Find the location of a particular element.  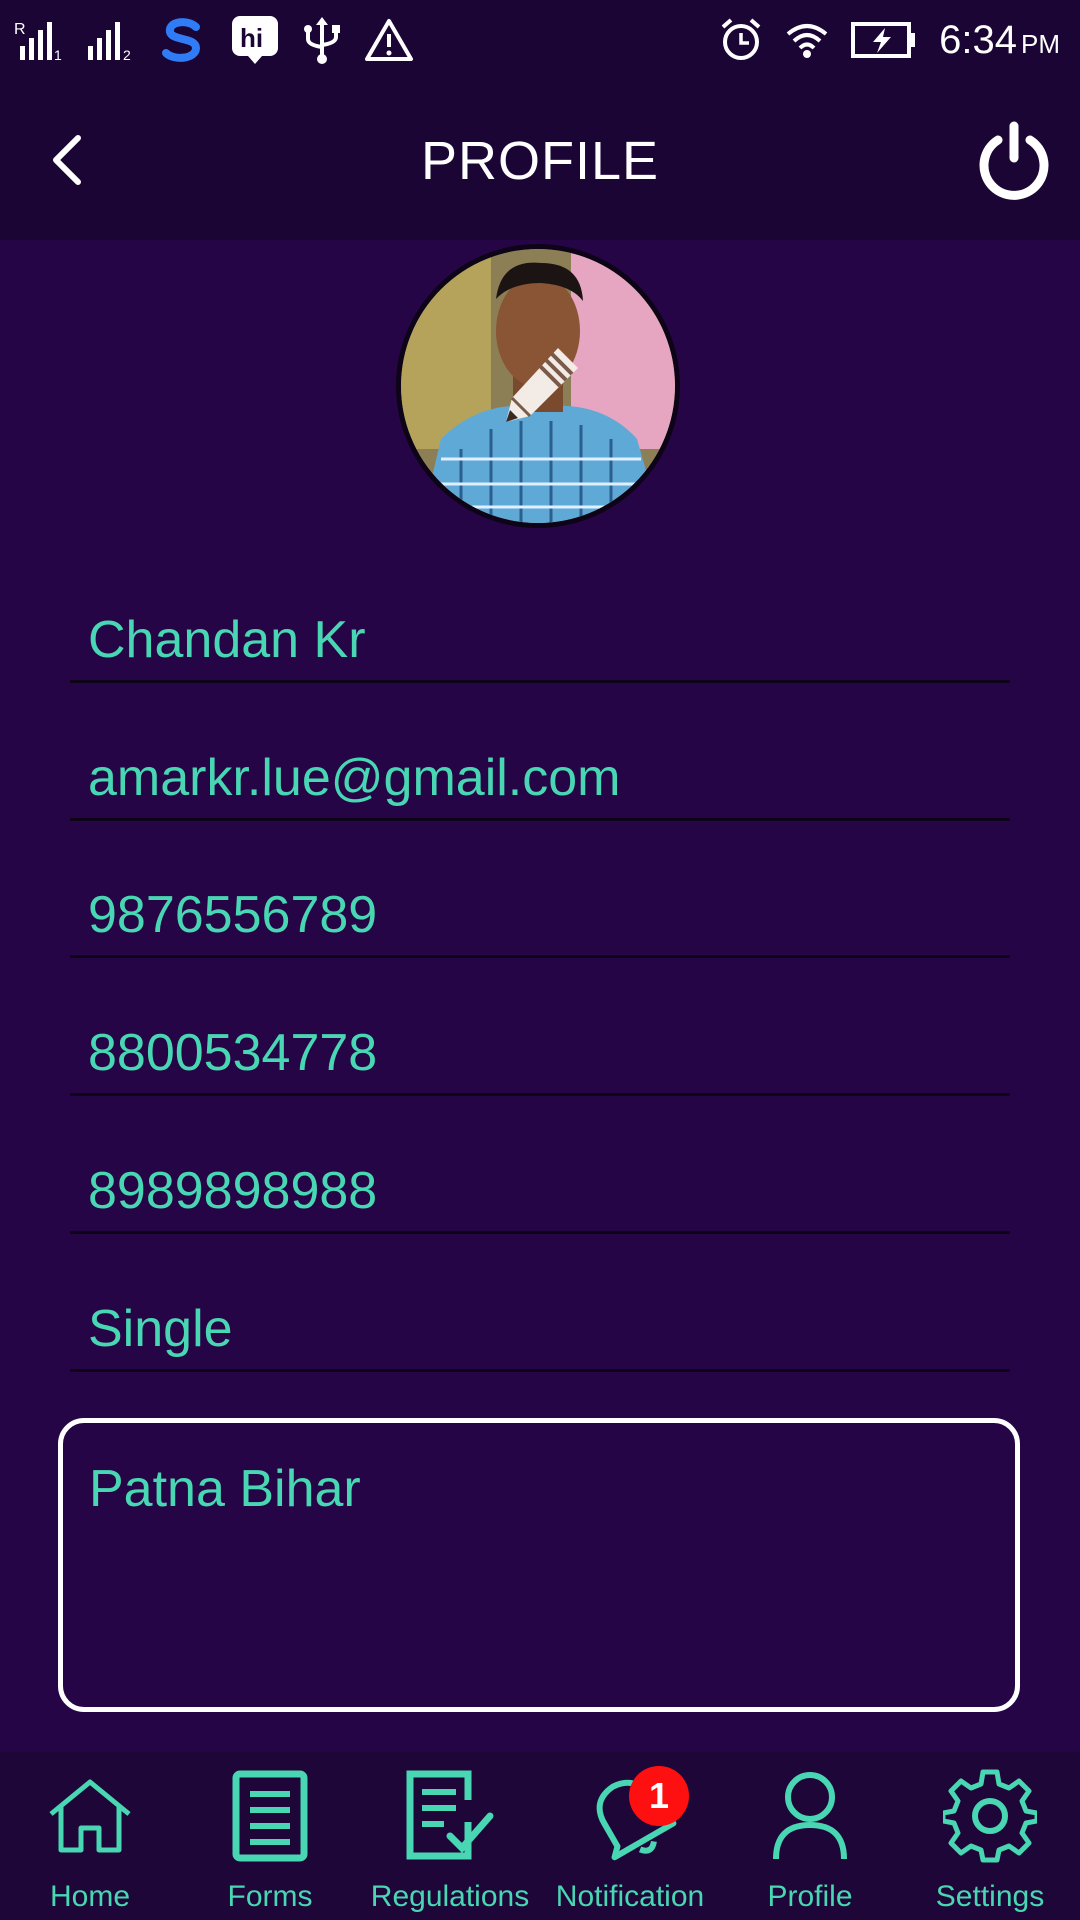

warning-icon is located at coordinates (389, 40).